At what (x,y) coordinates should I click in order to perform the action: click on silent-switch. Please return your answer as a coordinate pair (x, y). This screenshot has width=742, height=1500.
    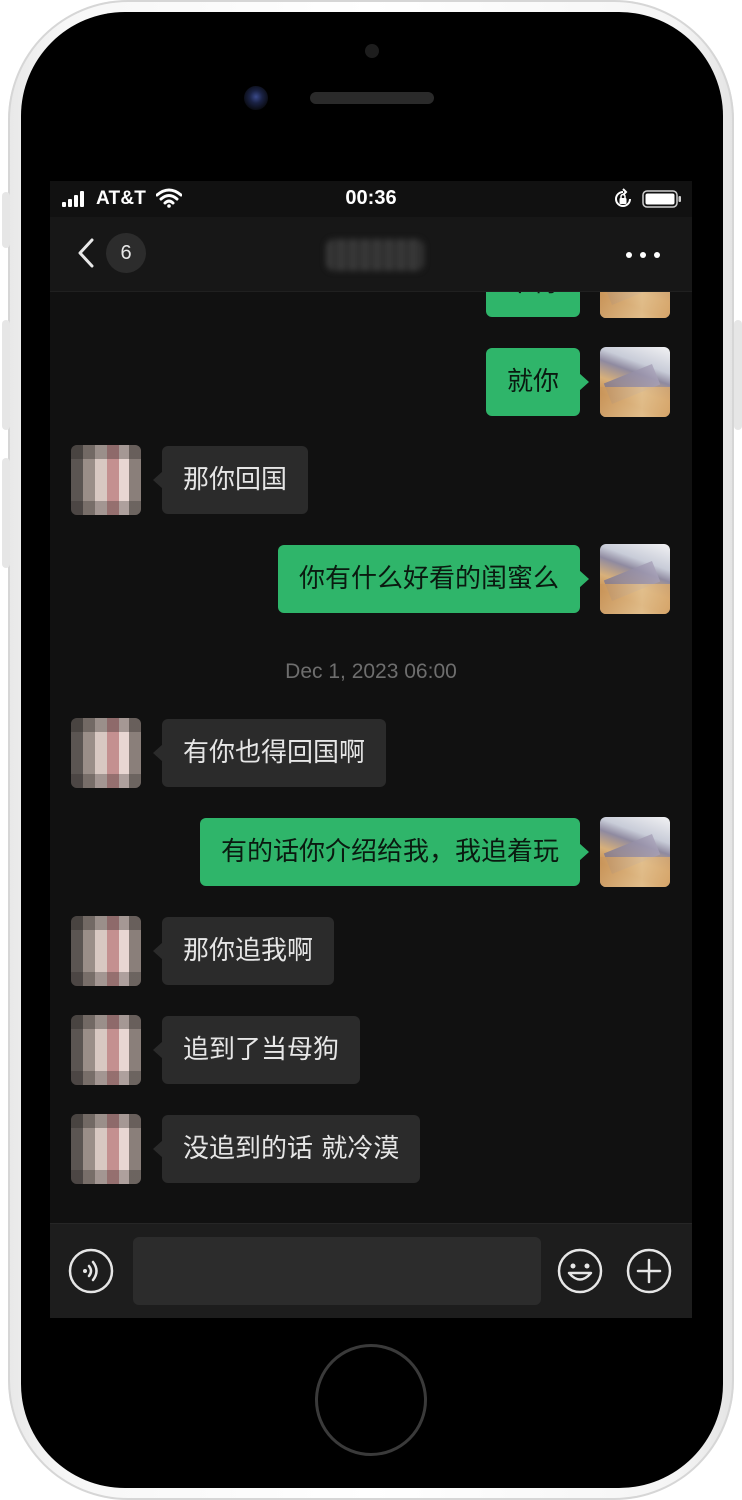
    Looking at the image, I should click on (6, 220).